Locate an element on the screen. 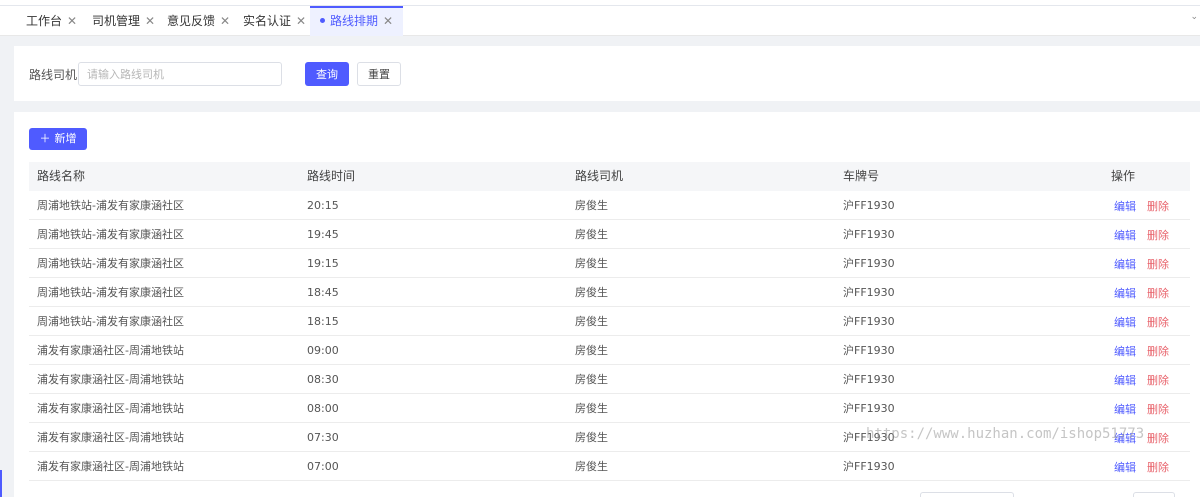 The width and height of the screenshot is (1200, 497). cell-route-time: 07:00 is located at coordinates (323, 466).